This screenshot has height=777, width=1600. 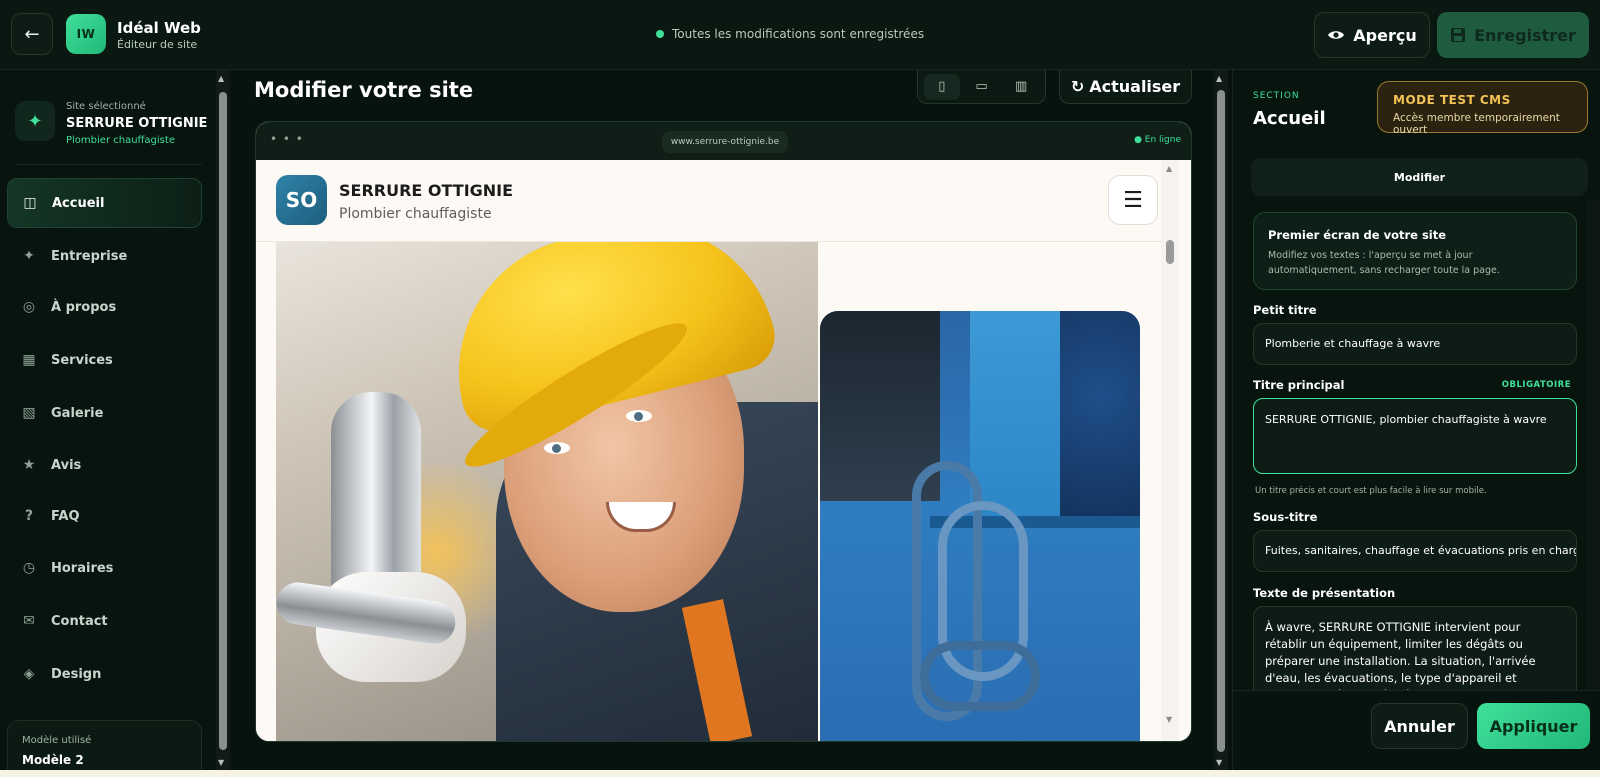 What do you see at coordinates (1452, 100) in the screenshot?
I see `test-mode-title: MODE TEST CMS` at bounding box center [1452, 100].